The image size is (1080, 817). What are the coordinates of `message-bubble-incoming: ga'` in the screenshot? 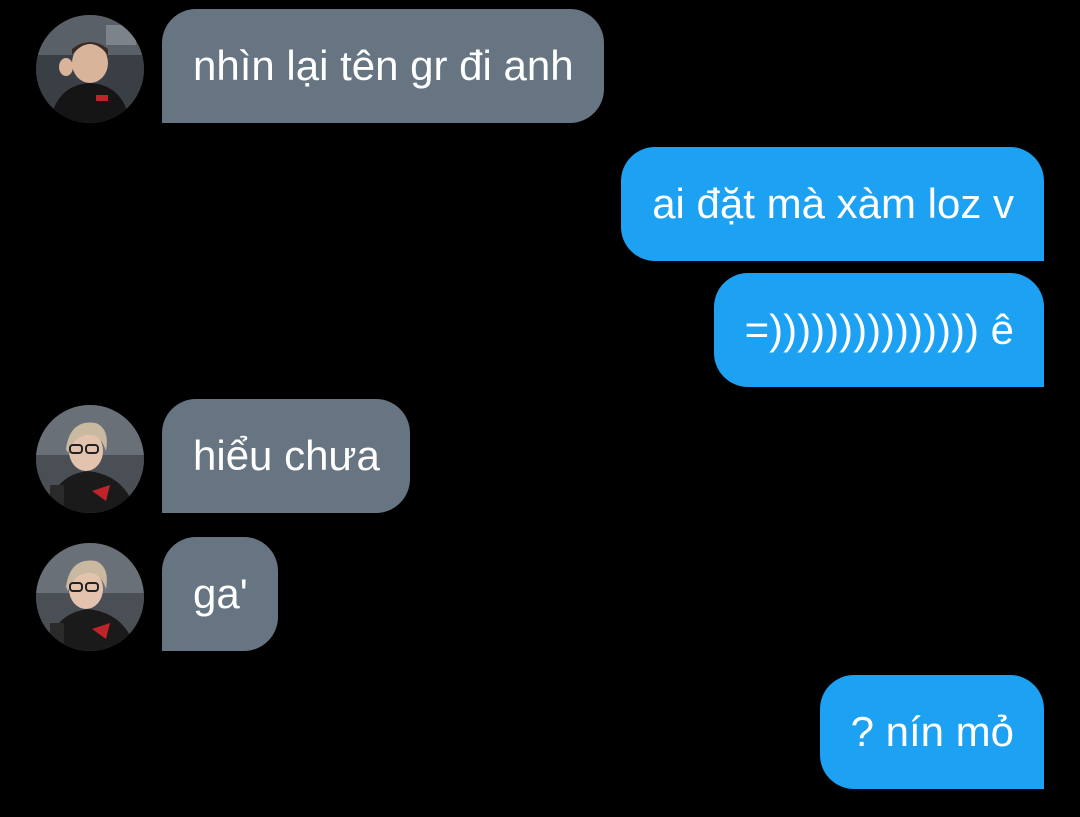 It's located at (220, 594).